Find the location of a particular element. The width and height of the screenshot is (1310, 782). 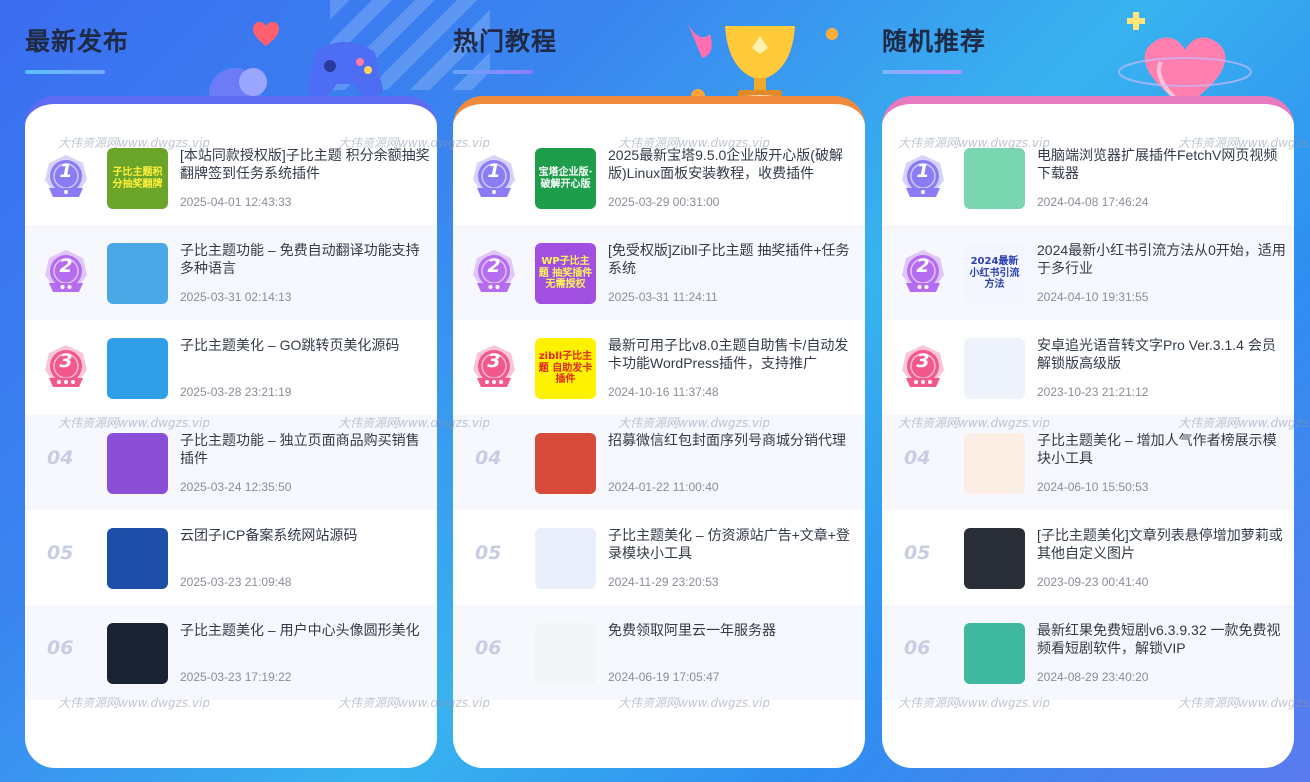

post-date: 2025-04-01 12:43:33 is located at coordinates (236, 202).